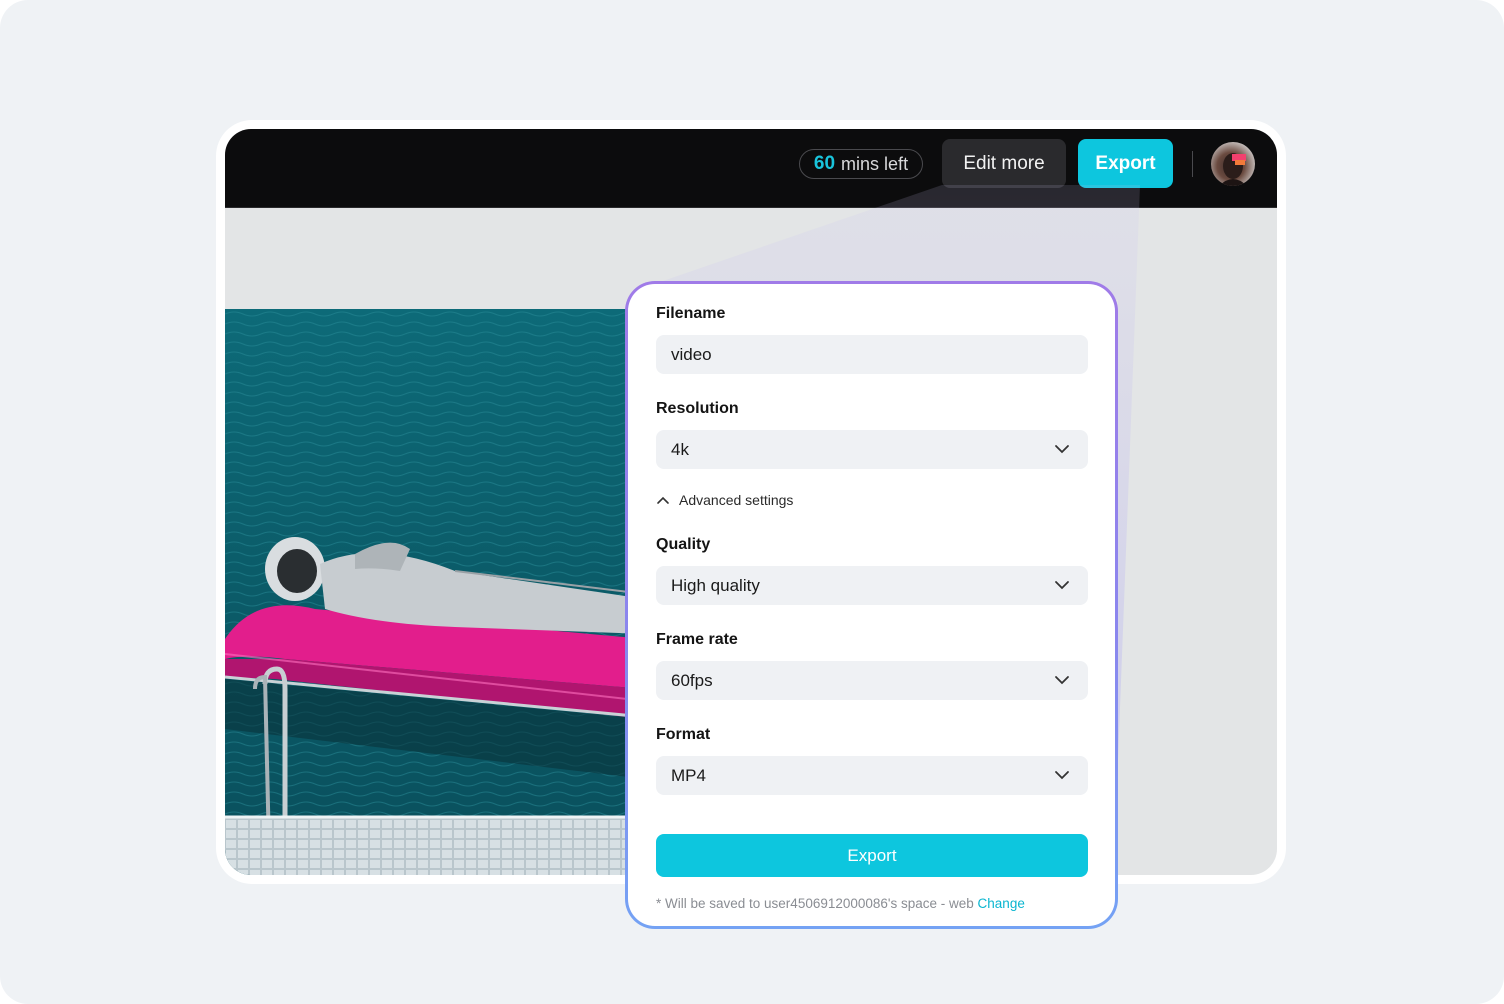 Image resolution: width=1504 pixels, height=1004 pixels. I want to click on filename-label: Filename, so click(691, 313).